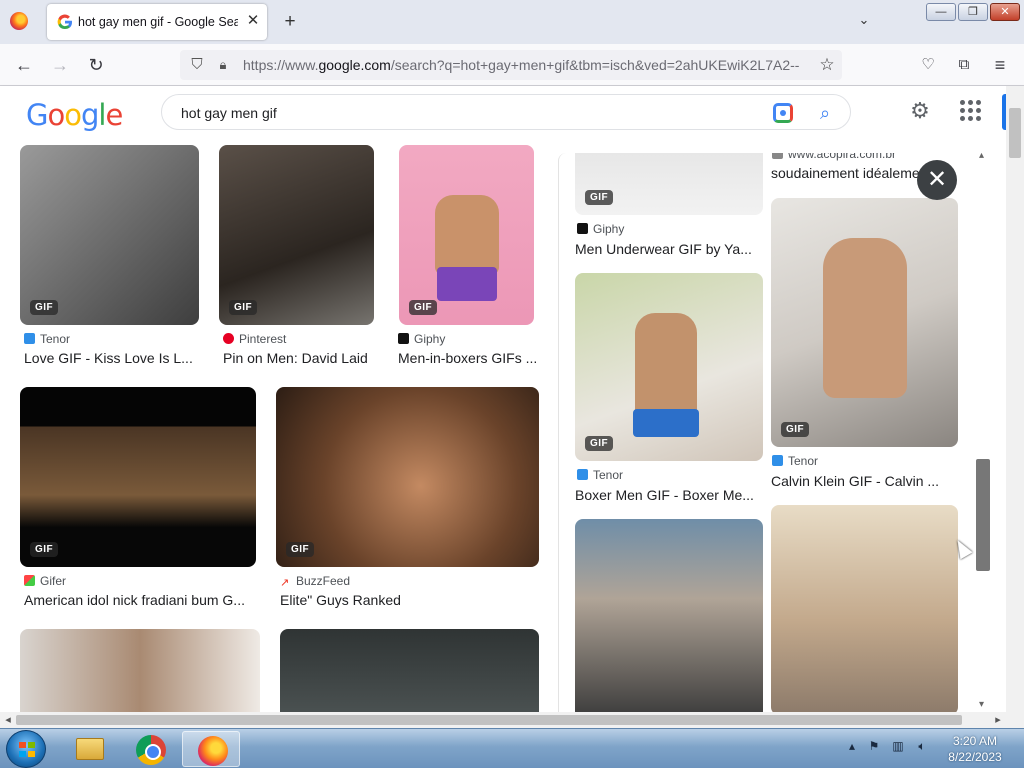 This screenshot has width=1024, height=768. I want to click on tab-title: hot gay men gif - Google Search, so click(158, 22).